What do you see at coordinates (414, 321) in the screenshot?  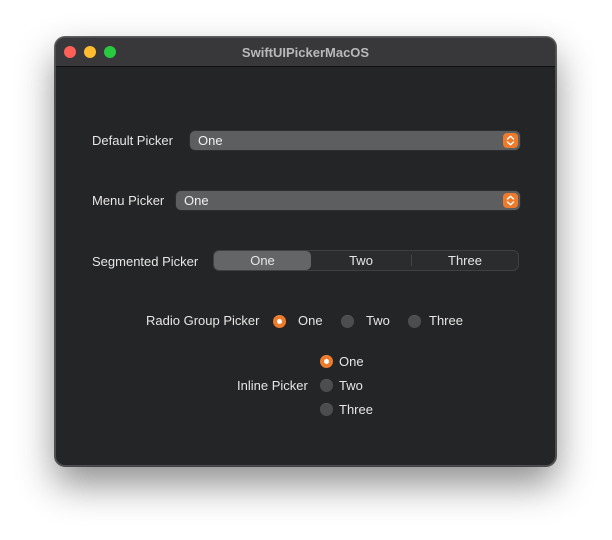 I see `radio-group-option-three-radio` at bounding box center [414, 321].